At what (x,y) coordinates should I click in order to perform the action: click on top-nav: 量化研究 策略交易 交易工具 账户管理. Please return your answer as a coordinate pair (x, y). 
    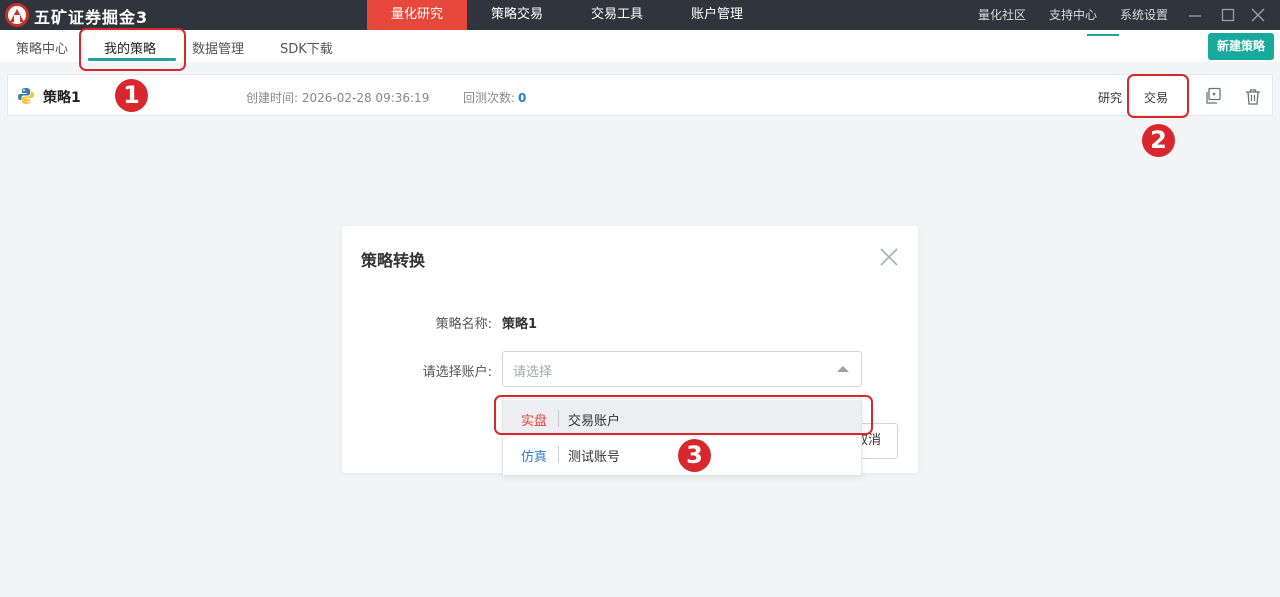
    Looking at the image, I should click on (567, 15).